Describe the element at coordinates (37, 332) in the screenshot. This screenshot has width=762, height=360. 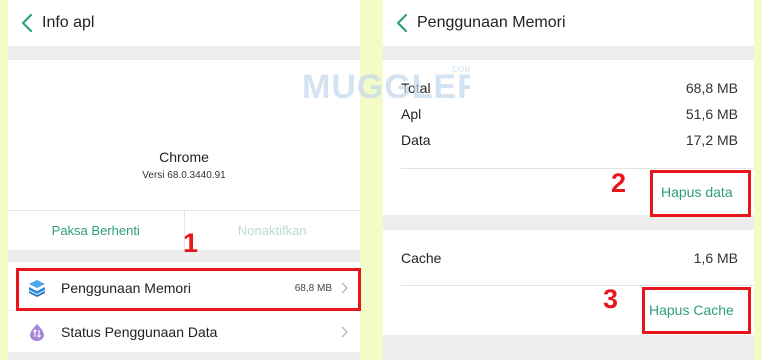
I see `data-drop-icon` at that location.